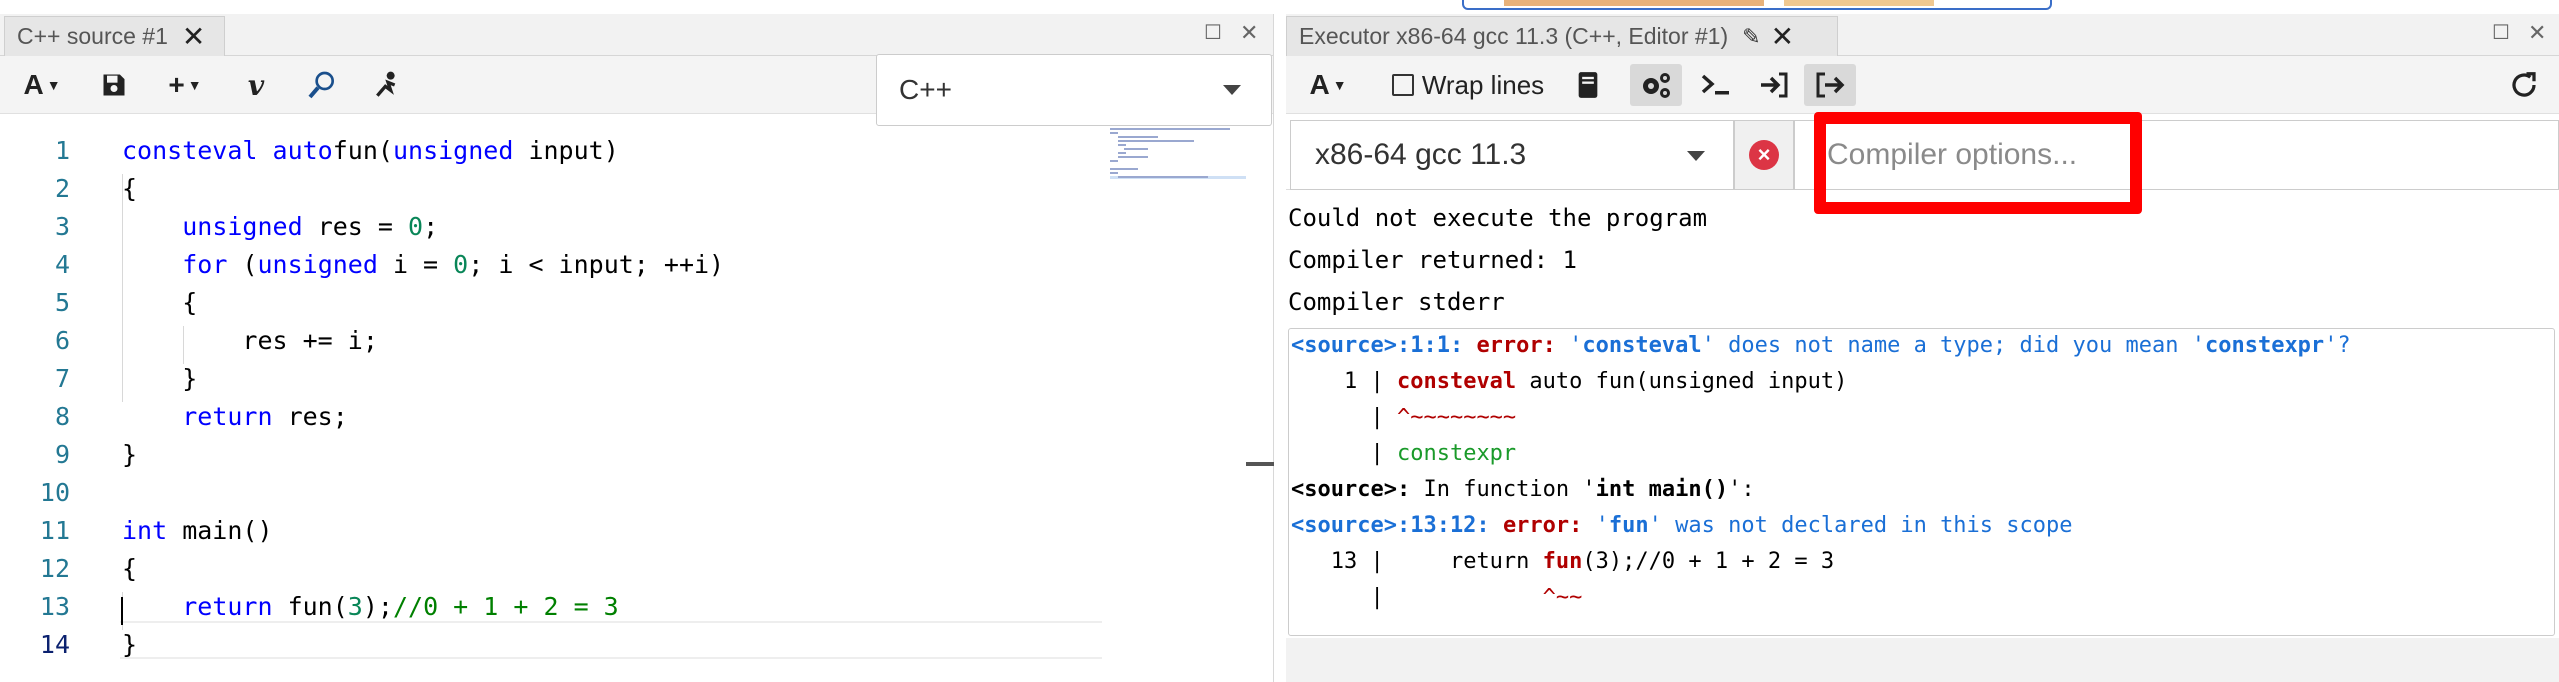  I want to click on execution-args-button, so click(1716, 85).